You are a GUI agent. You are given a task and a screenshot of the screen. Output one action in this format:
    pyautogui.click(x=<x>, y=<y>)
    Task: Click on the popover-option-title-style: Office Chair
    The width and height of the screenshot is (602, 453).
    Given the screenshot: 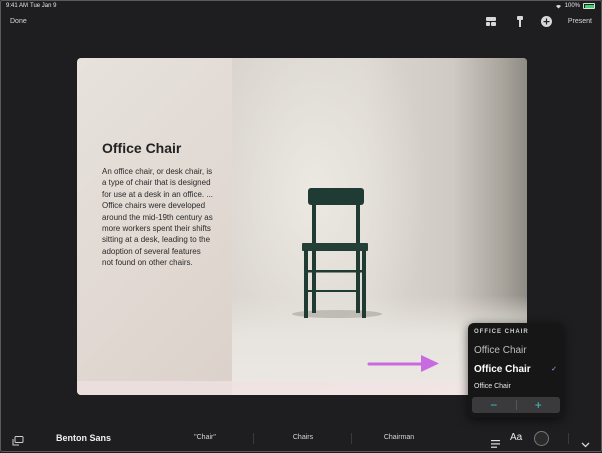 What is the action you would take?
    pyautogui.click(x=500, y=350)
    